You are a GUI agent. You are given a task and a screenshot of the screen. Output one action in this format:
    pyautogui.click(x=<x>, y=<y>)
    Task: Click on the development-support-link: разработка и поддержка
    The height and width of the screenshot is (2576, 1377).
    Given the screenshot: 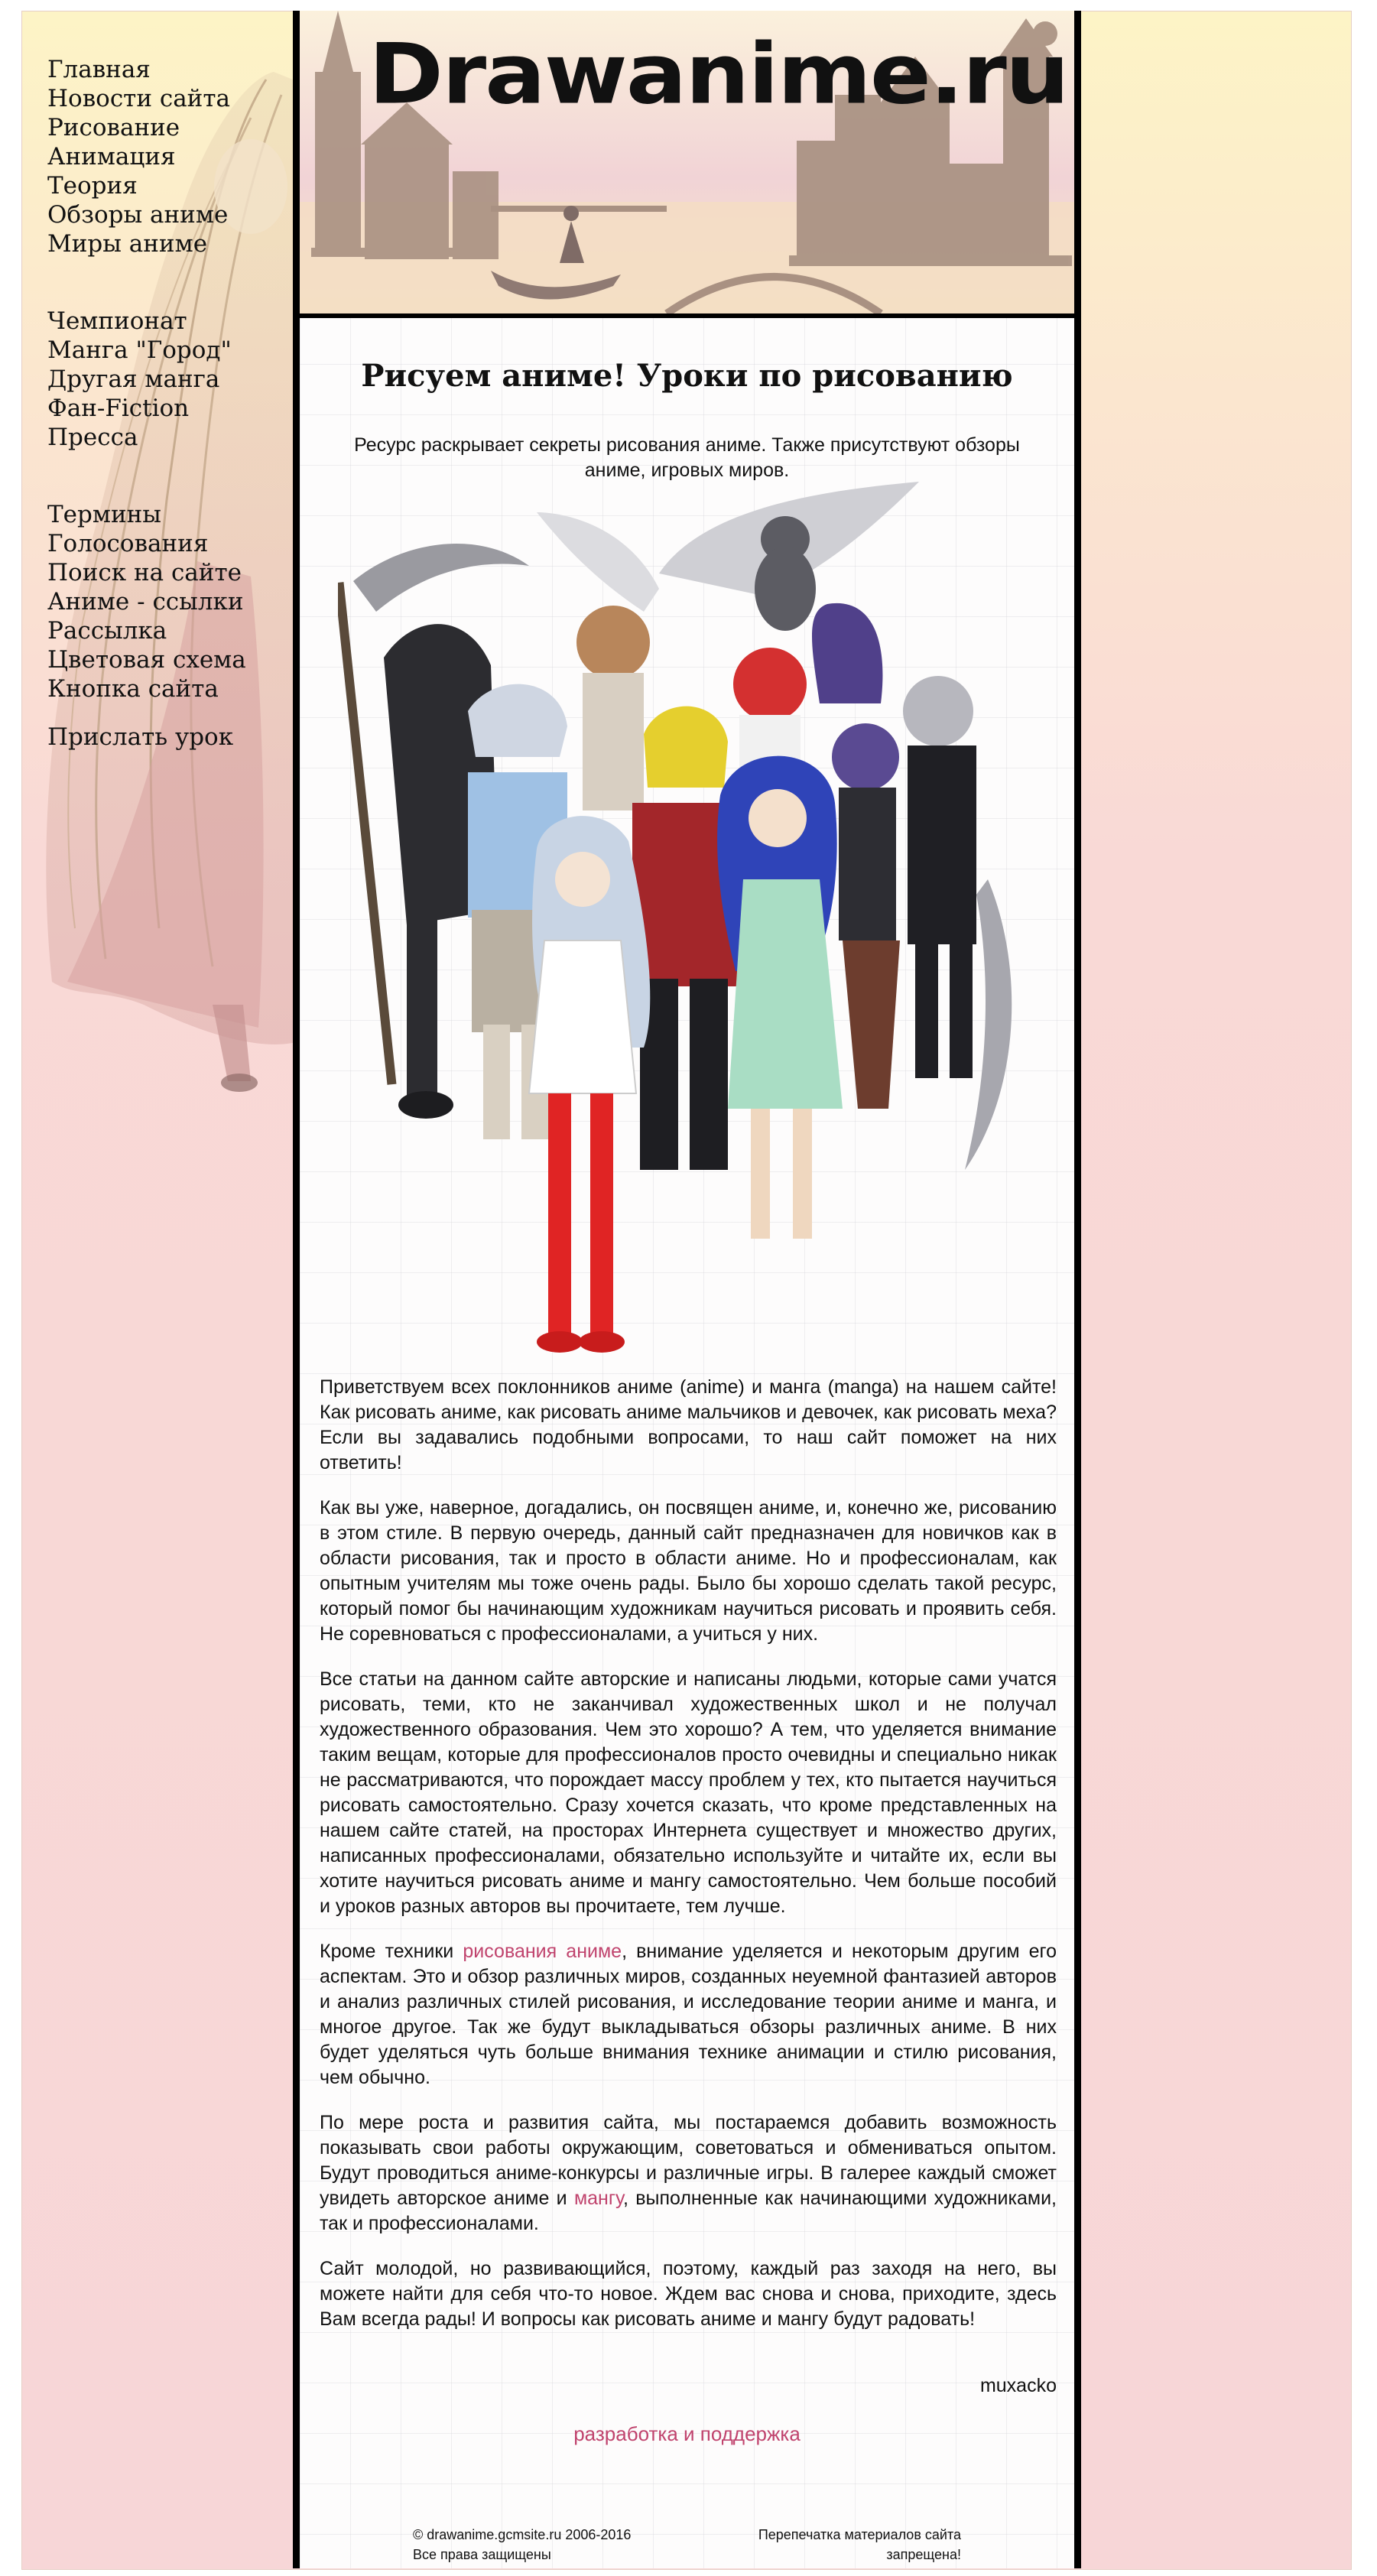 What is the action you would take?
    pyautogui.click(x=687, y=2434)
    